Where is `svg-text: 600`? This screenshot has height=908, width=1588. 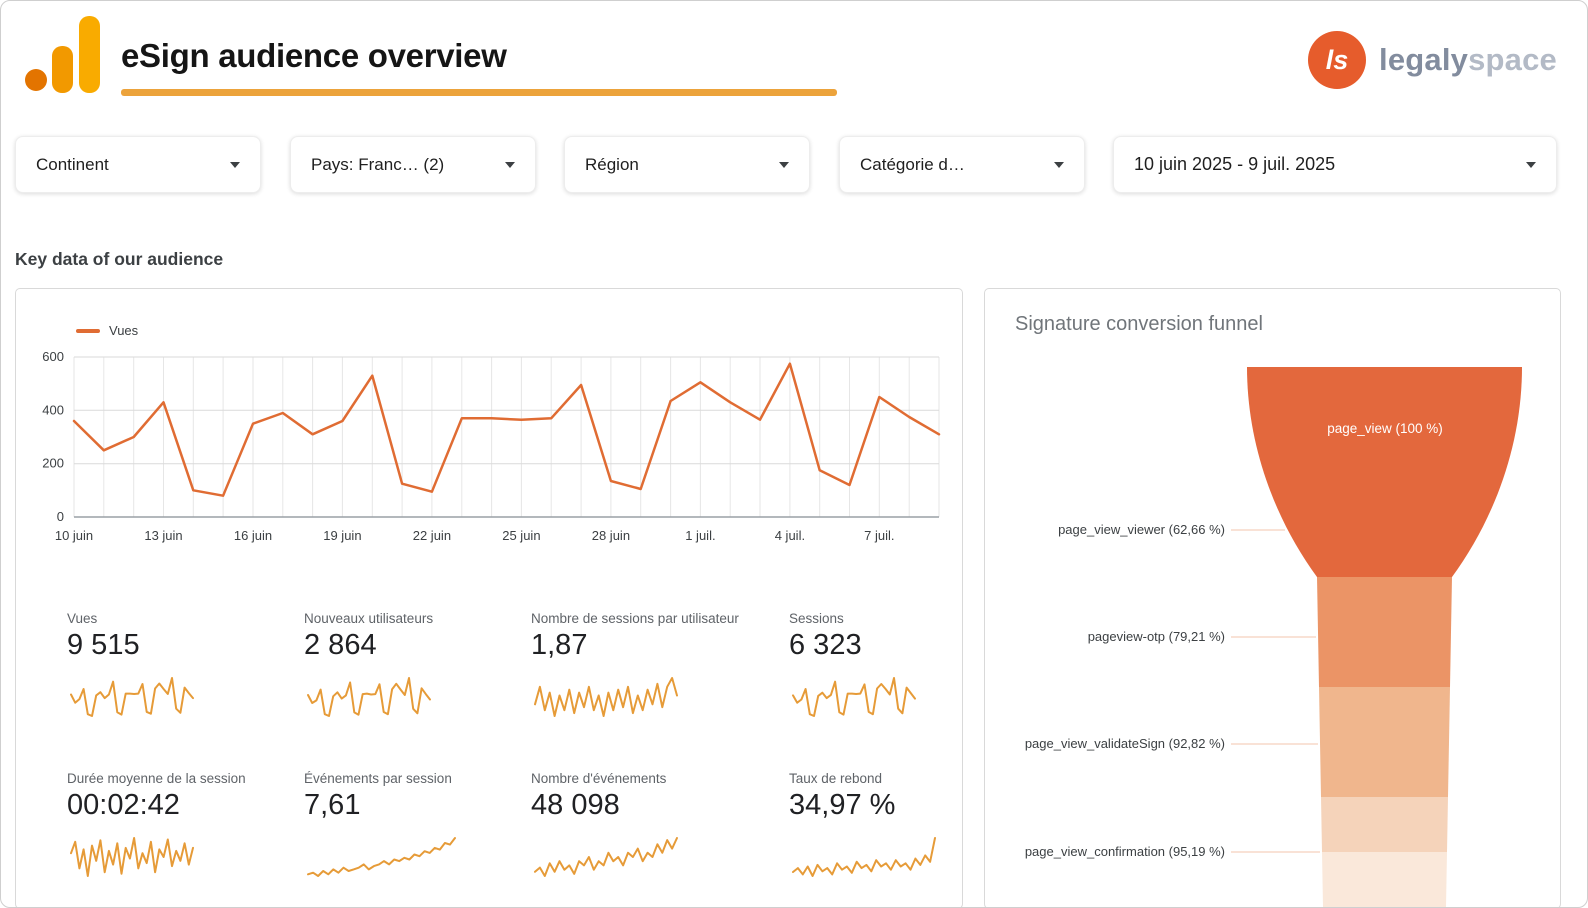 svg-text: 600 is located at coordinates (53, 356).